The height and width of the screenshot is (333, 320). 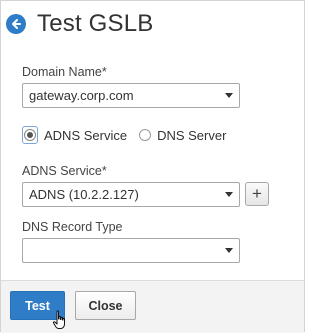 I want to click on adns-service-radio, so click(x=30, y=135).